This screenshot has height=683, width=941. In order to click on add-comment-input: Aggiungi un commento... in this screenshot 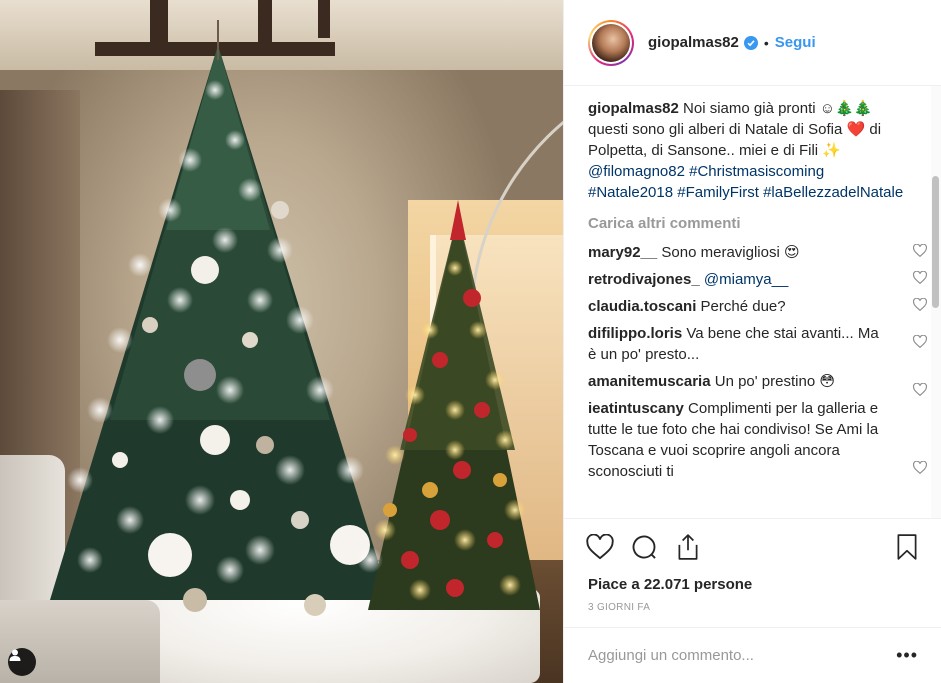, I will do `click(742, 655)`.